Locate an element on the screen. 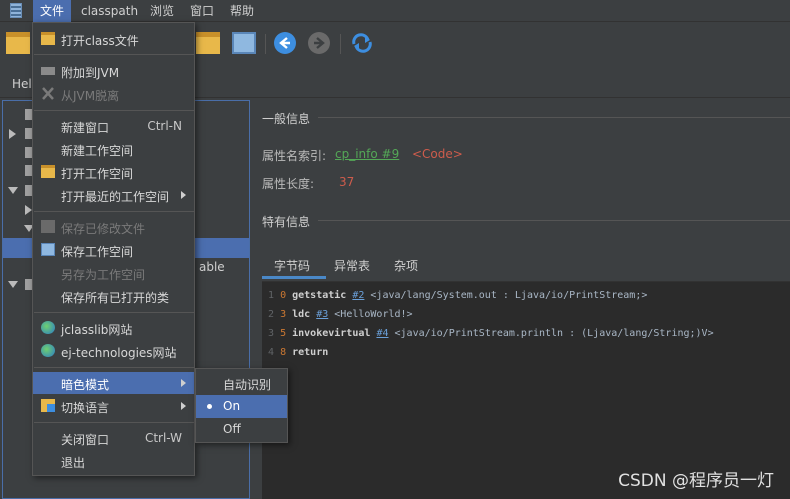  menu-item-detach-jvm: 从JVM脱离 is located at coordinates (113, 94).